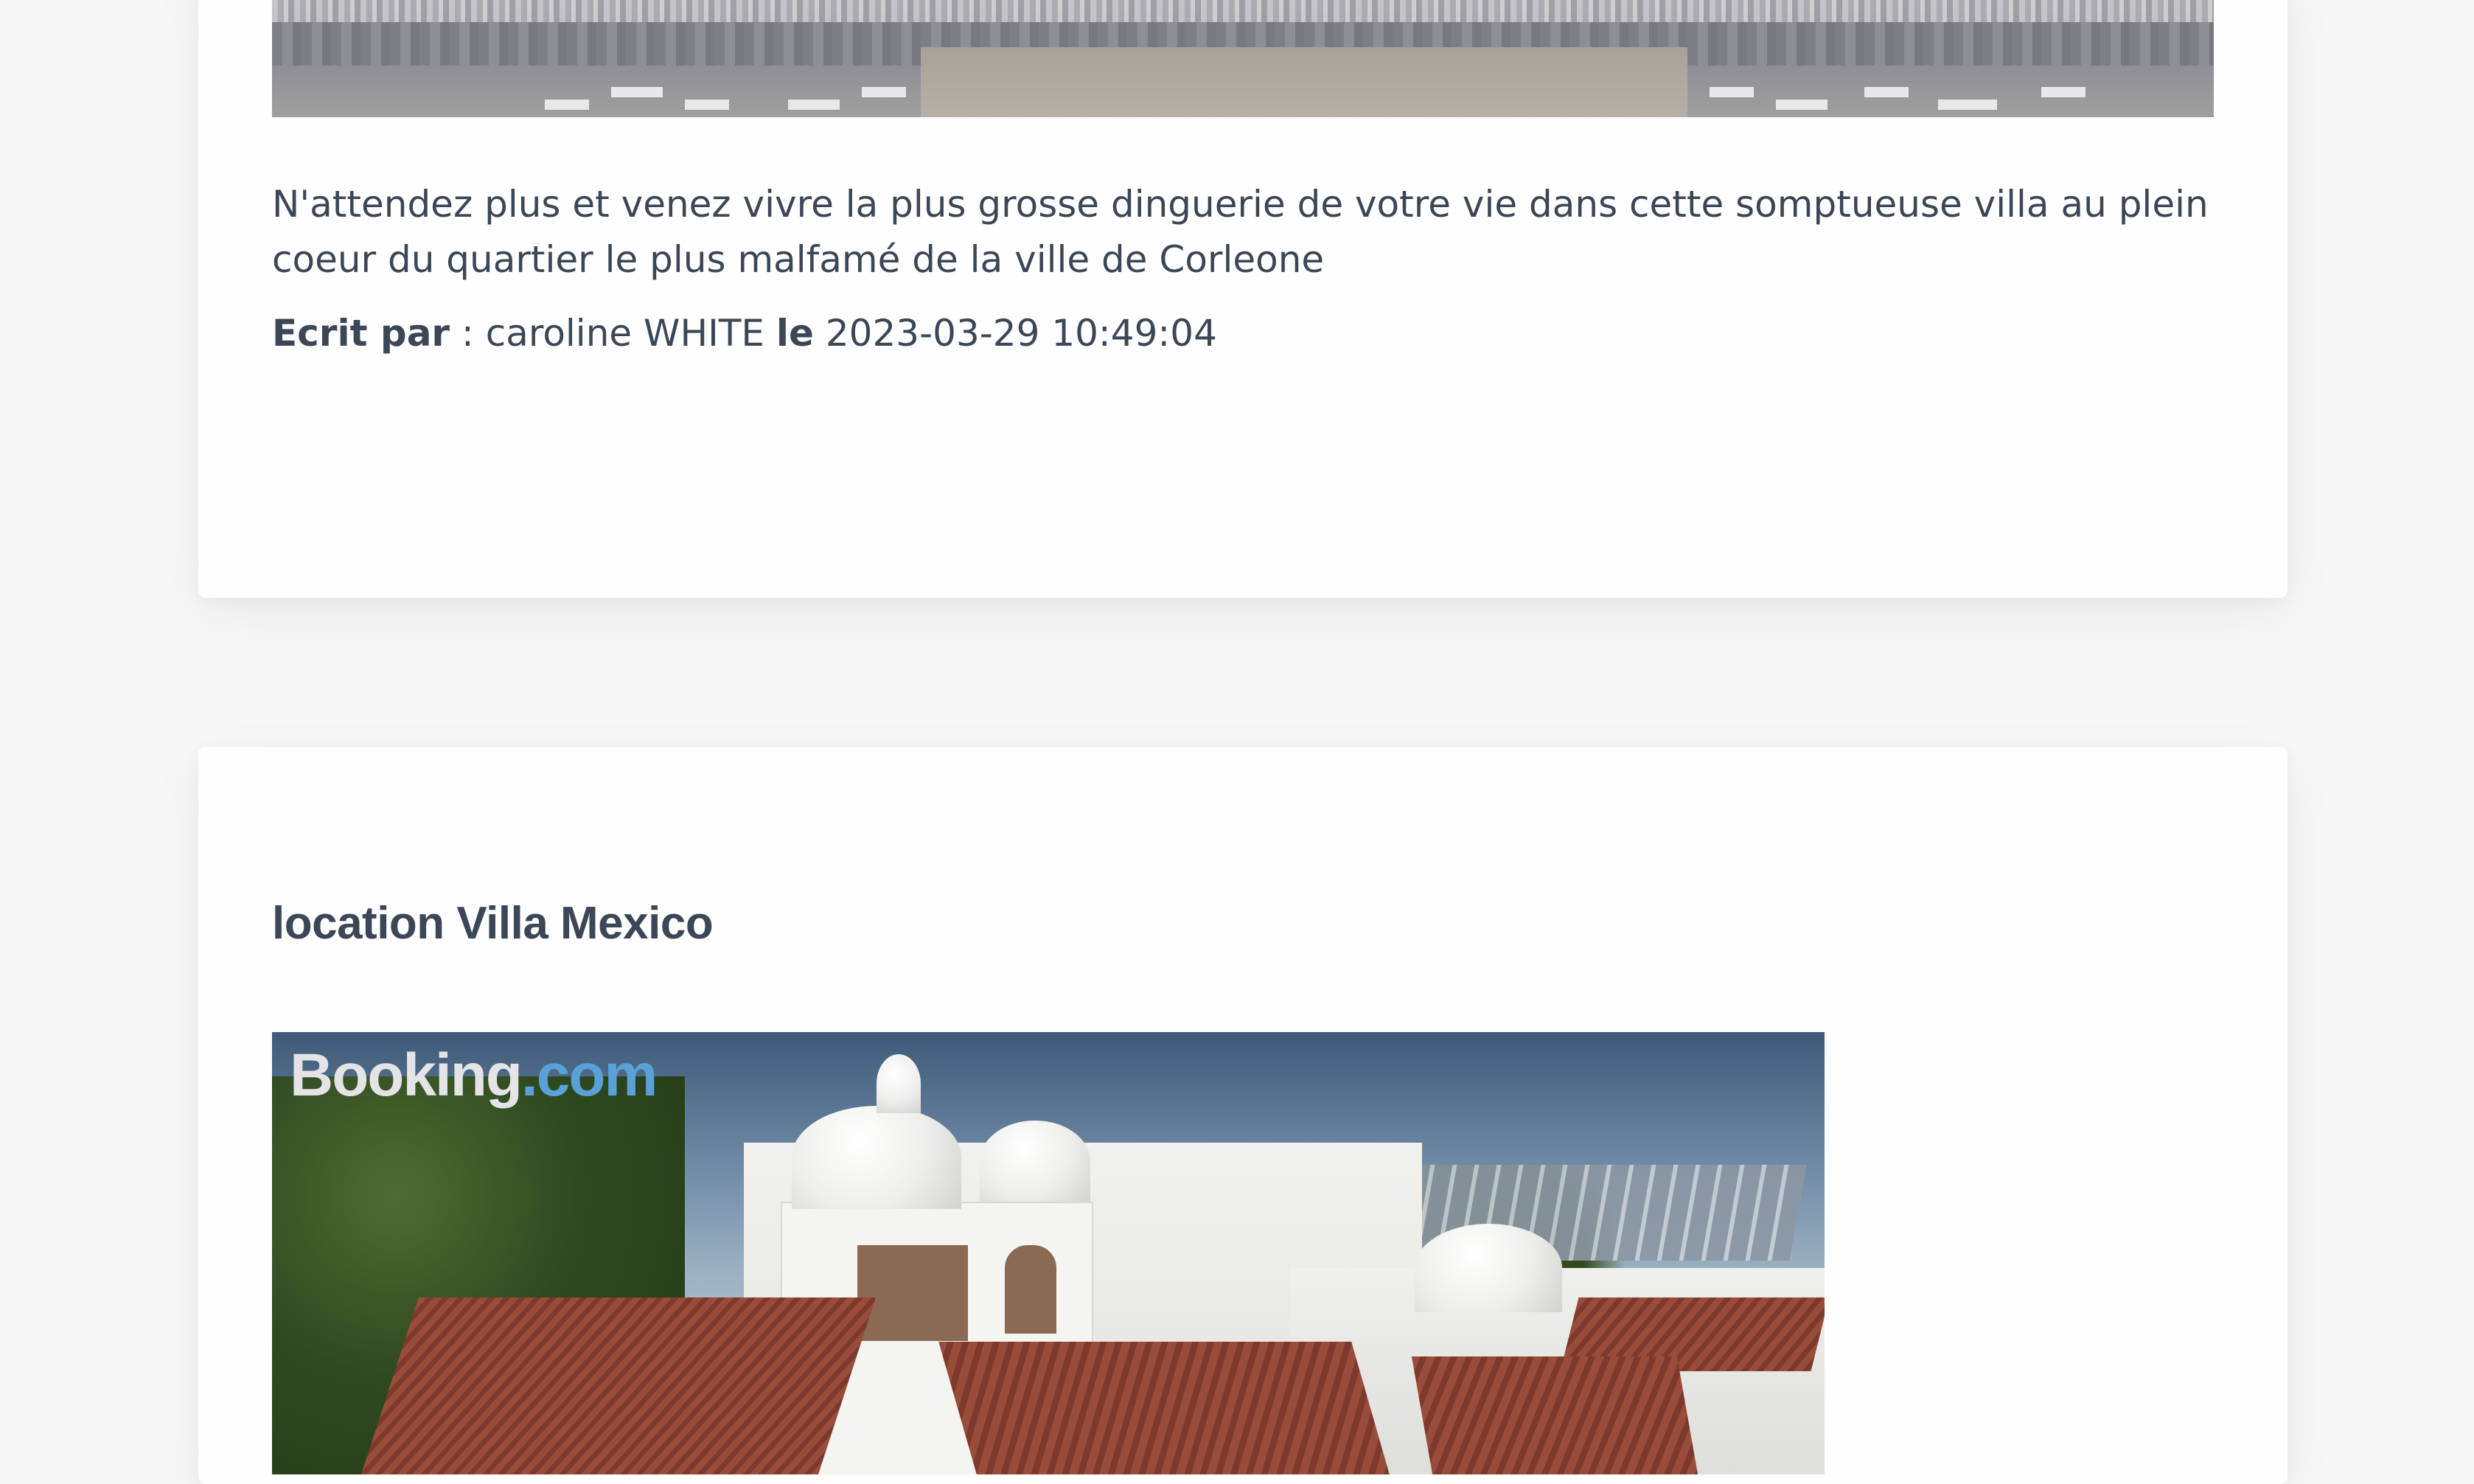 The height and width of the screenshot is (1484, 2474). I want to click on post-author: caroline WHITE, so click(624, 333).